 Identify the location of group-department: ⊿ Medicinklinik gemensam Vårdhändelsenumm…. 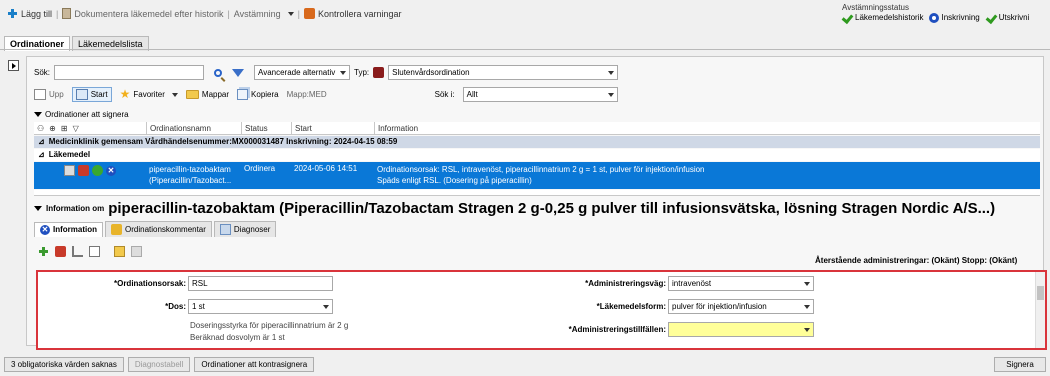
(537, 142).